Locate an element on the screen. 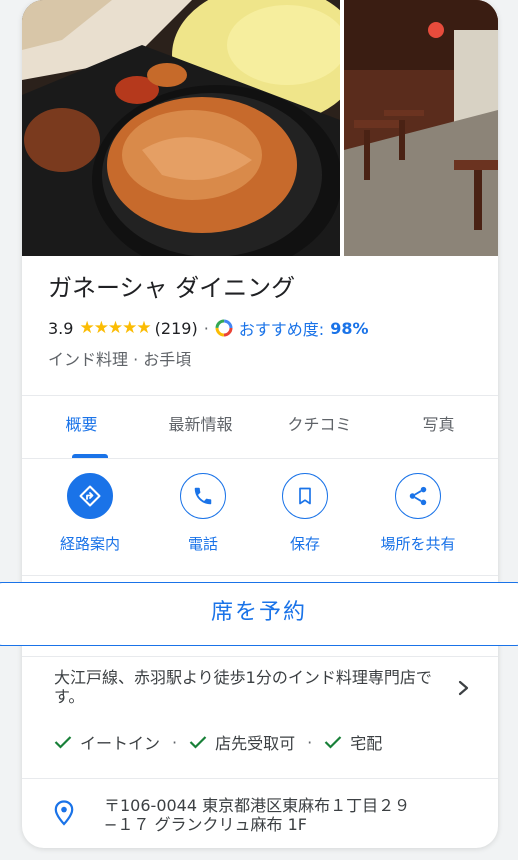 This screenshot has width=518, height=860. review-count: (219) is located at coordinates (176, 328).